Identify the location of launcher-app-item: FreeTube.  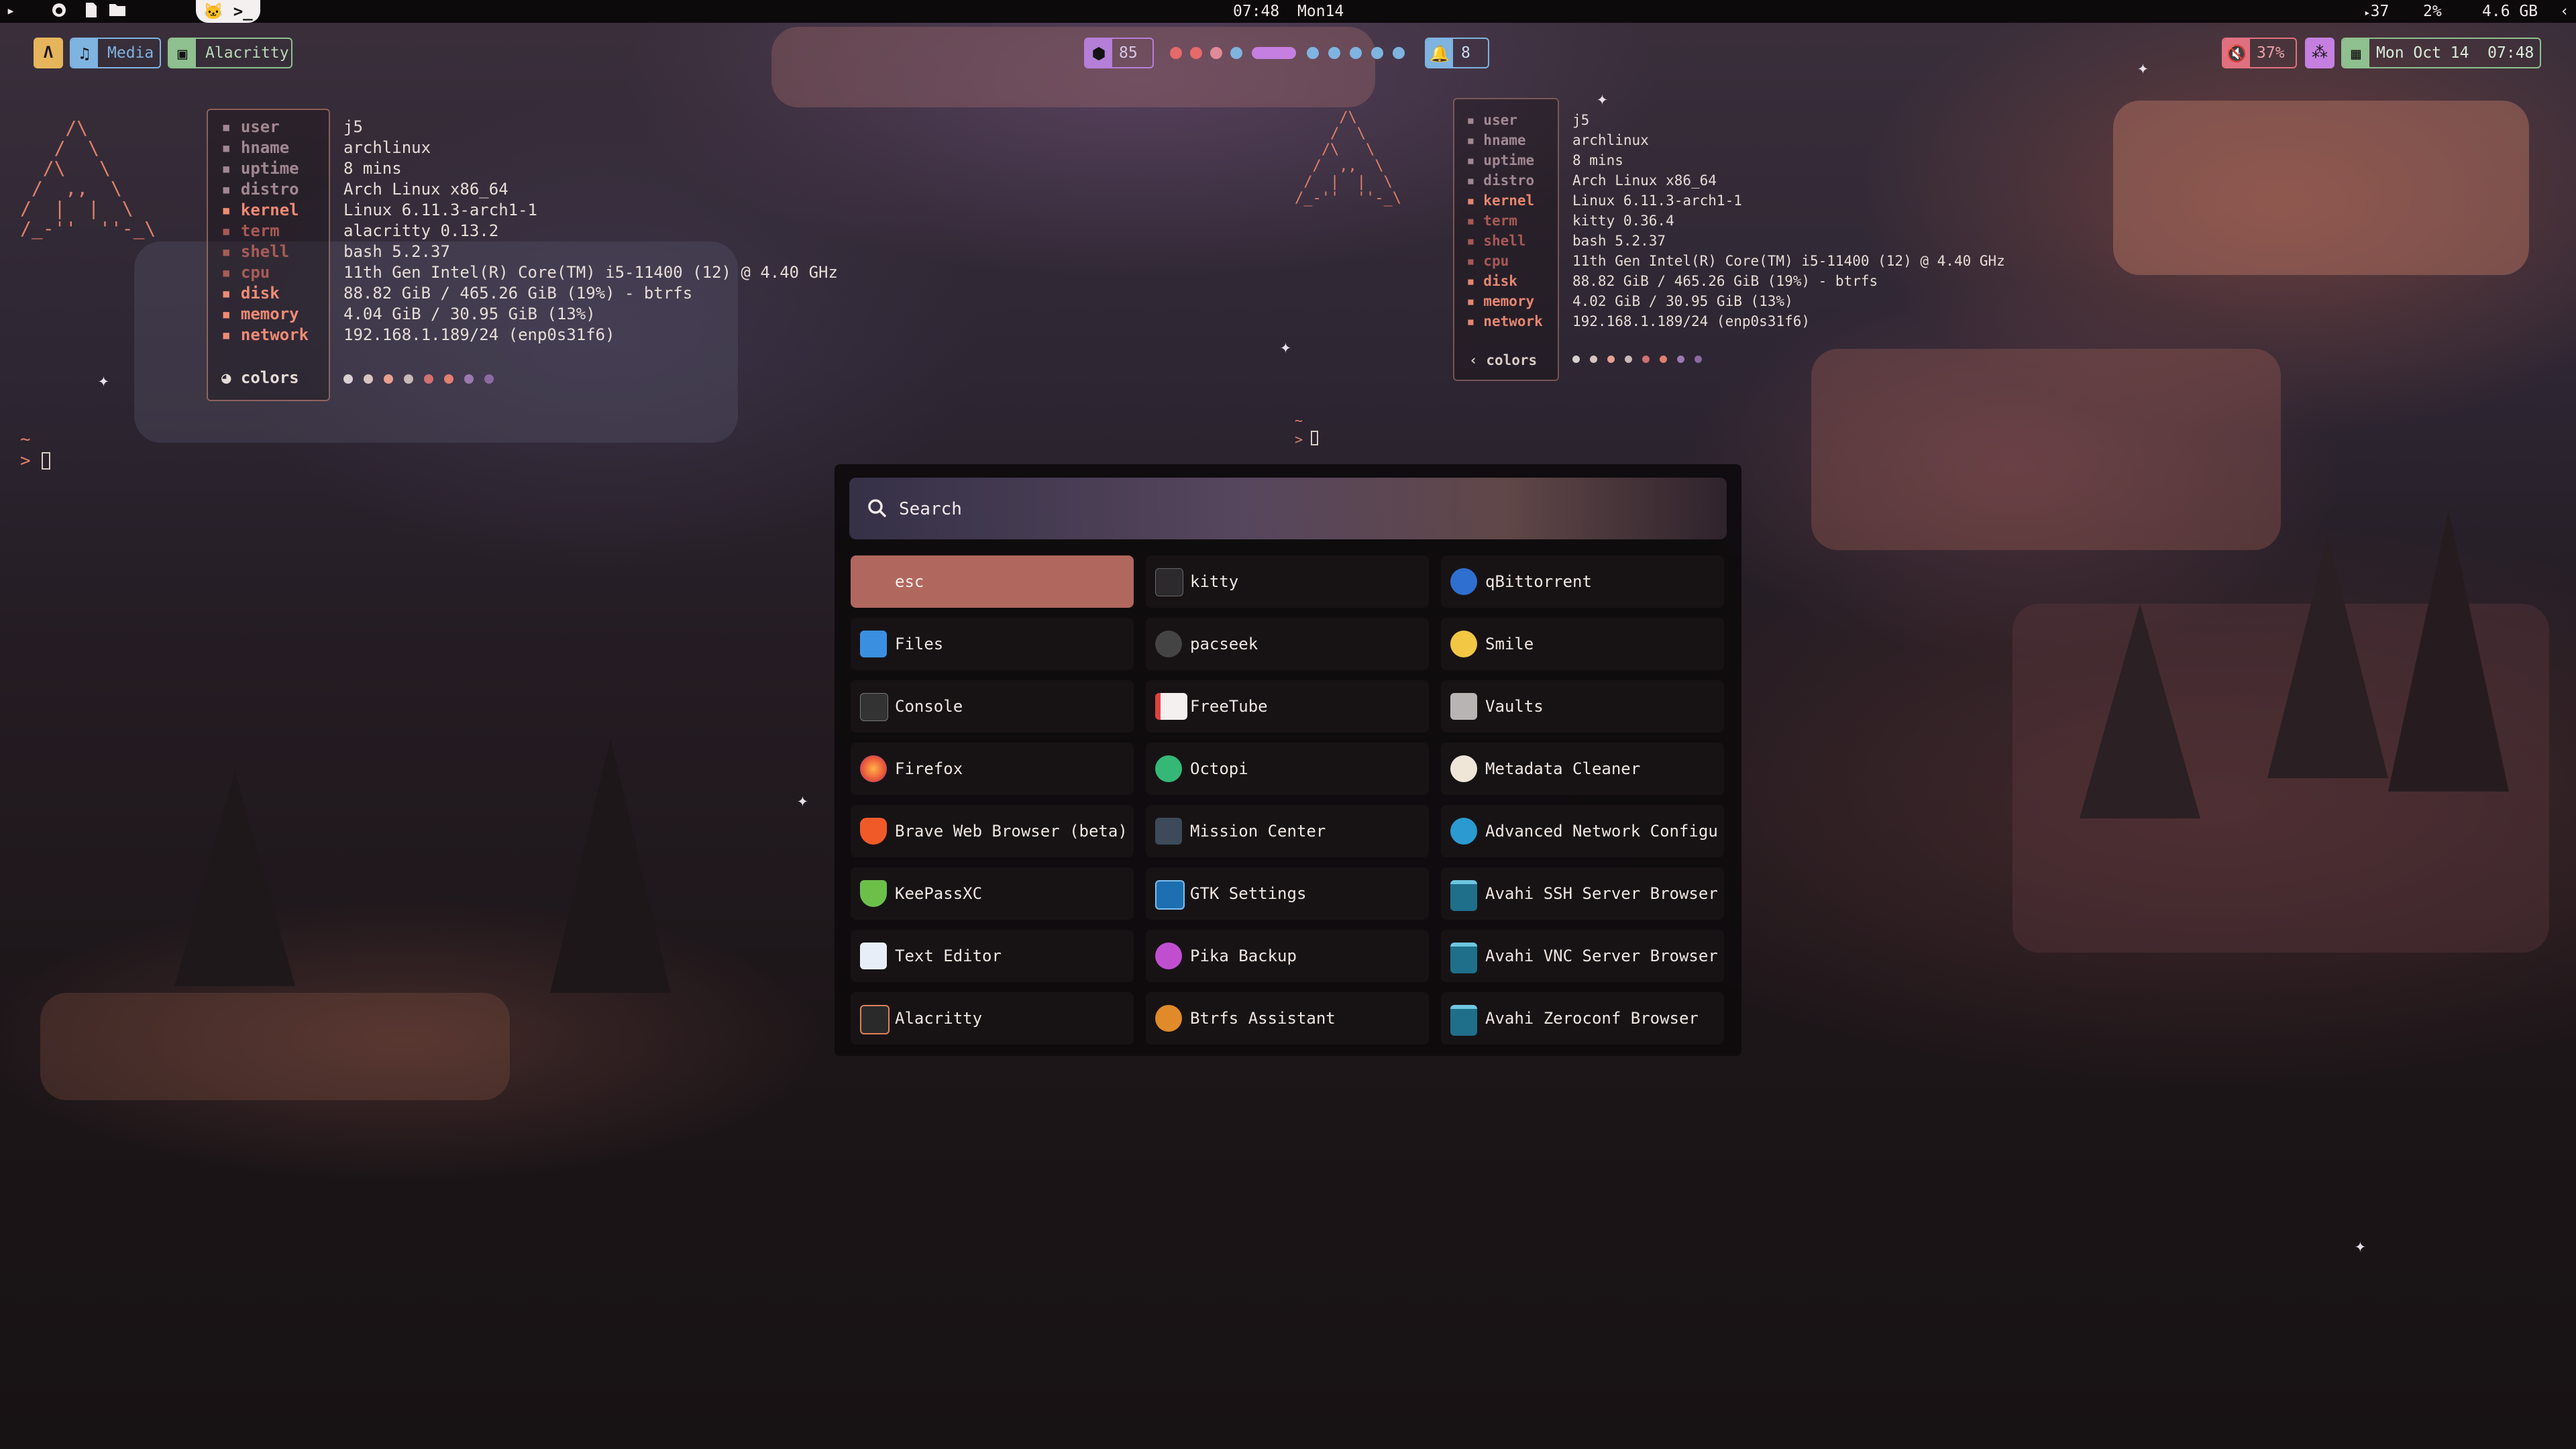
(1287, 706).